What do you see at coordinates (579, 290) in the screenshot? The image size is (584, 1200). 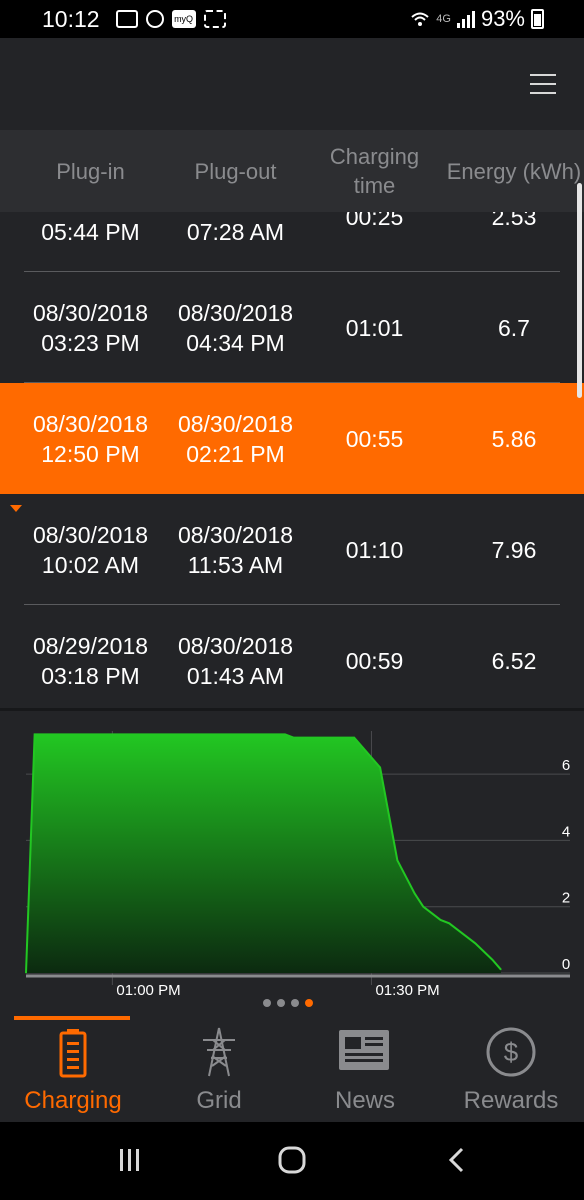 I see `table-scrollbar` at bounding box center [579, 290].